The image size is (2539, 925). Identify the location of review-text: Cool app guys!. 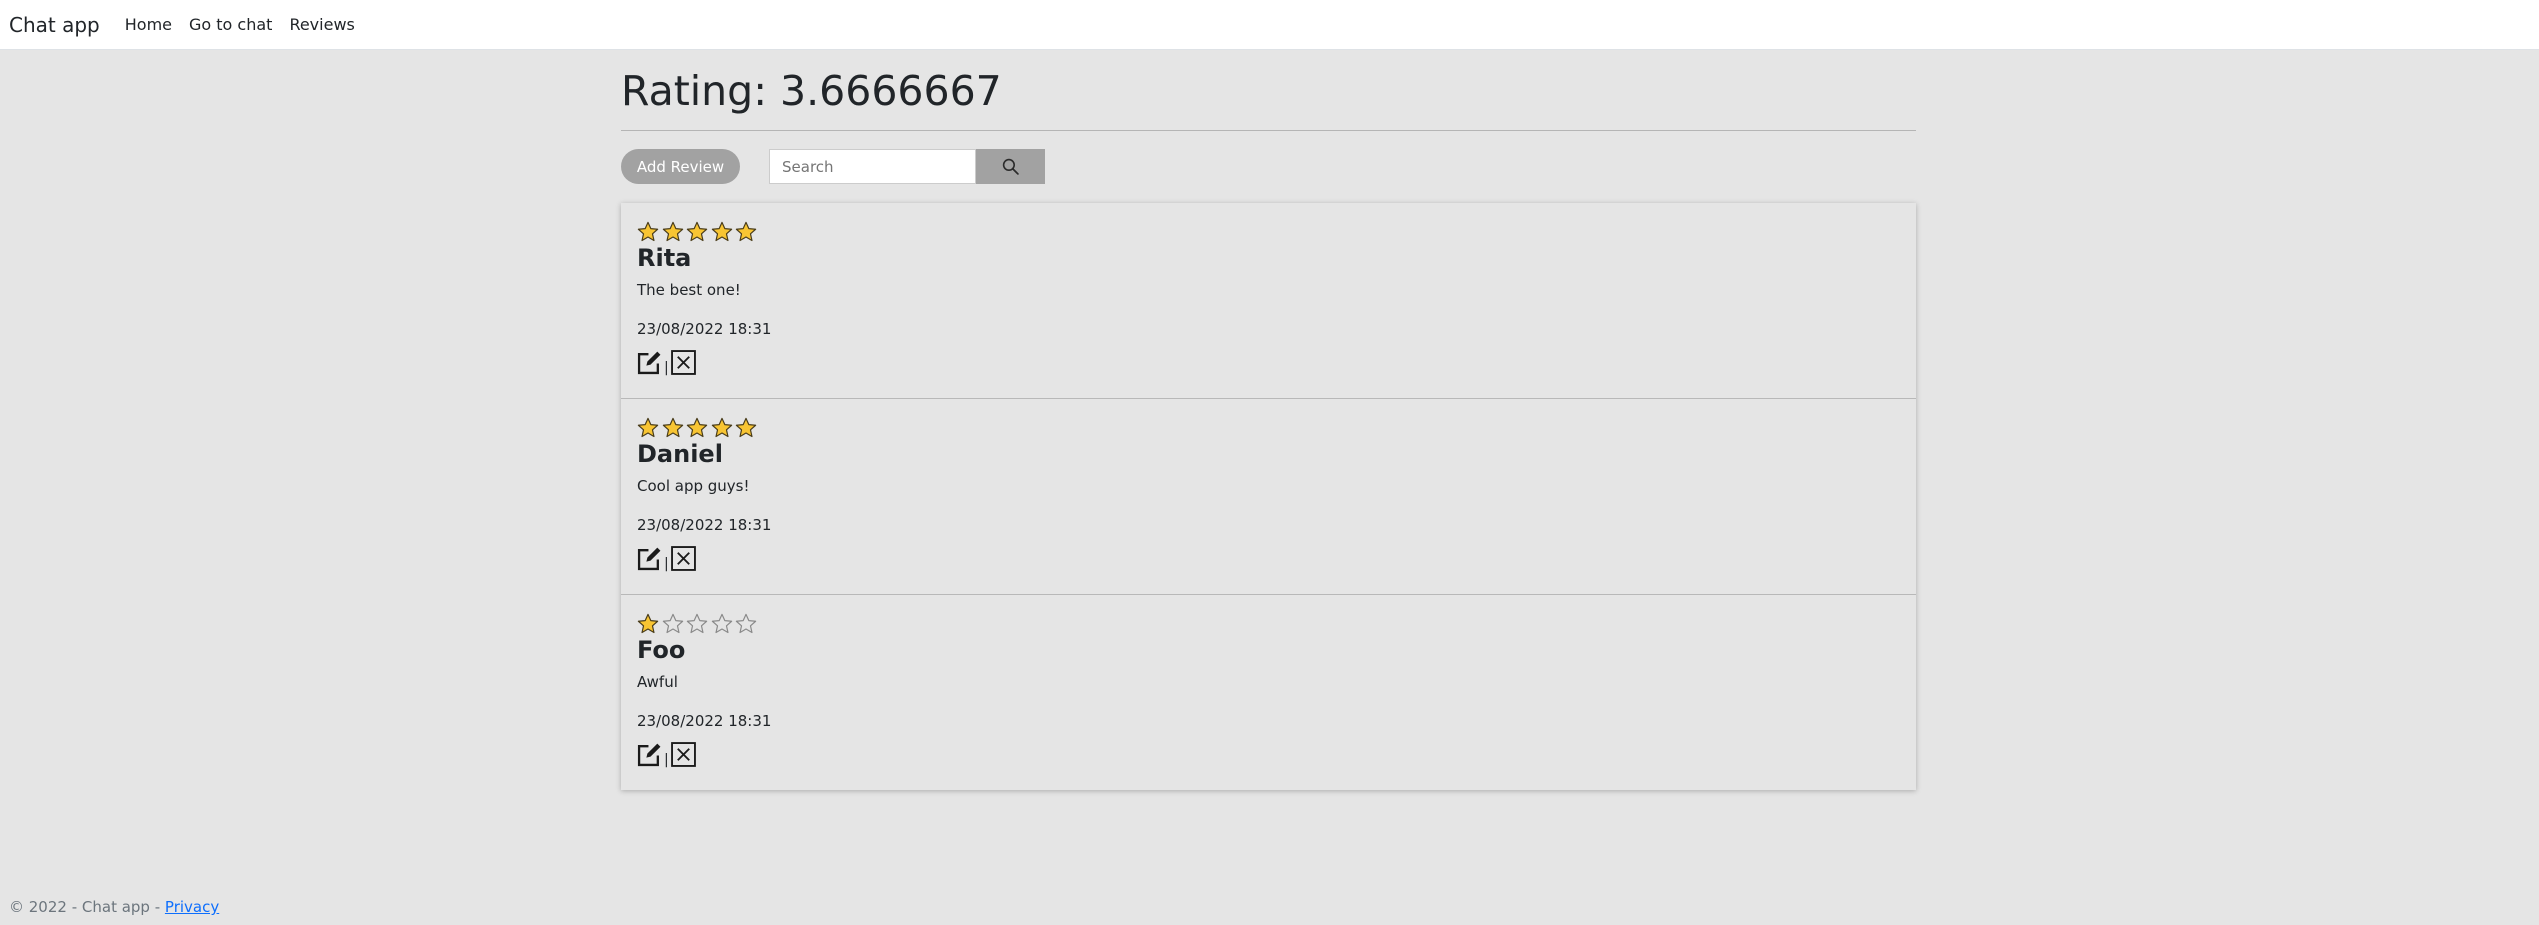
(693, 486).